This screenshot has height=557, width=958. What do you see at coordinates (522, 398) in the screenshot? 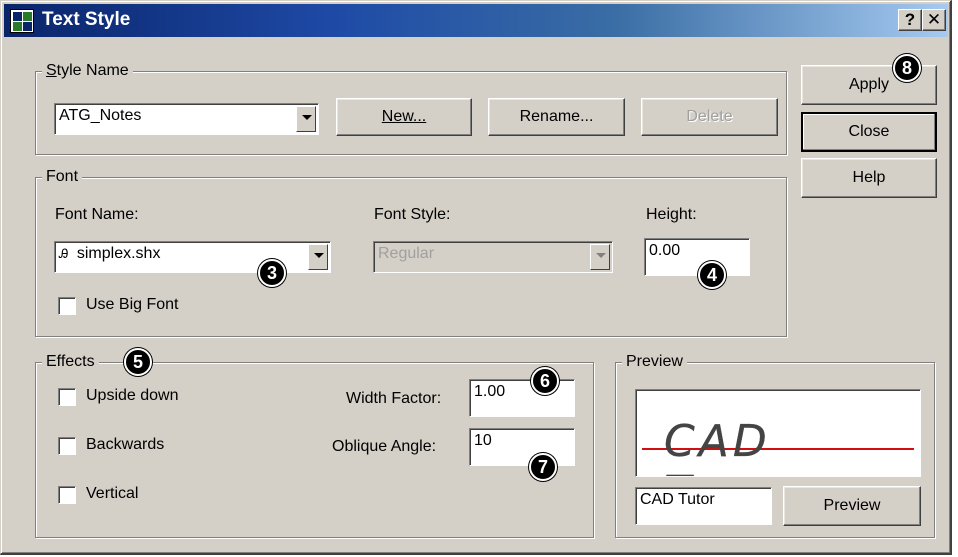
I see `width-factor-input: 1.00` at bounding box center [522, 398].